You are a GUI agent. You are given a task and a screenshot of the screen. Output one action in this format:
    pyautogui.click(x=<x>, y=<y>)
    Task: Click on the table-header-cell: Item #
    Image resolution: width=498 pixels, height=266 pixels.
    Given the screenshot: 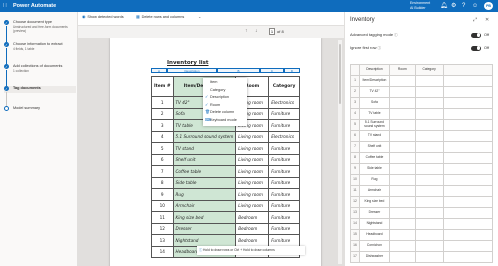 What is the action you would take?
    pyautogui.click(x=162, y=86)
    